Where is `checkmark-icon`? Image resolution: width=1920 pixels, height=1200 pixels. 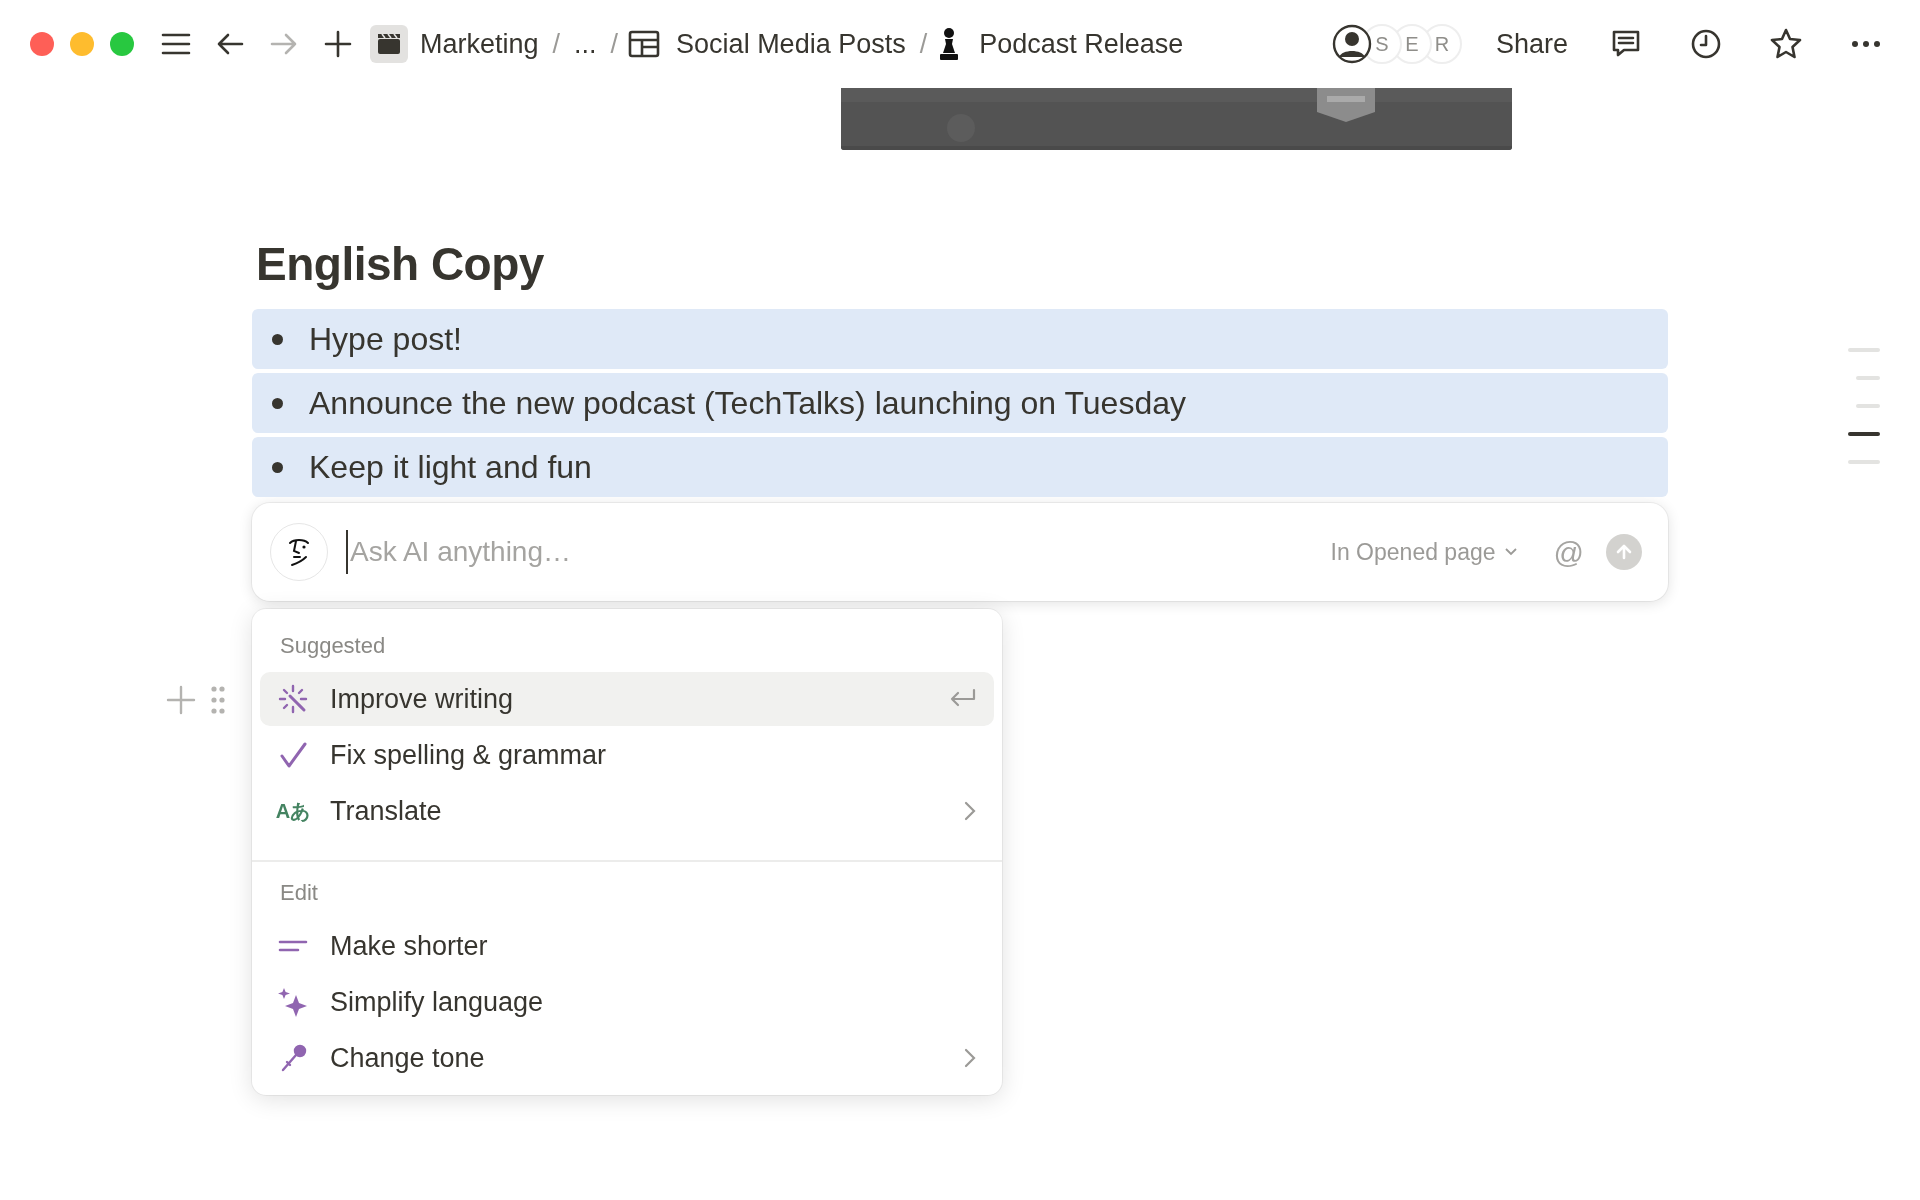
checkmark-icon is located at coordinates (293, 755).